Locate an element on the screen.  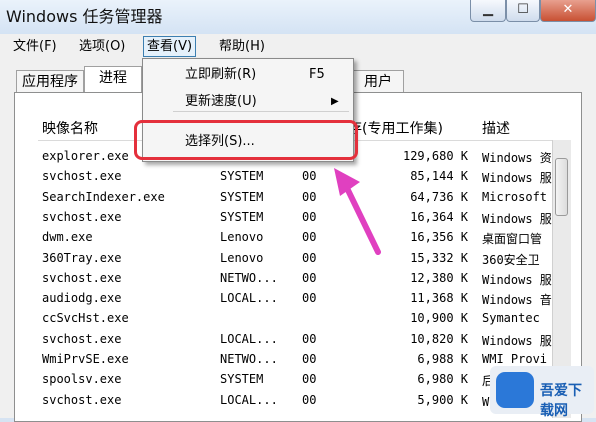
minimize-button: ▁ is located at coordinates (488, 11).